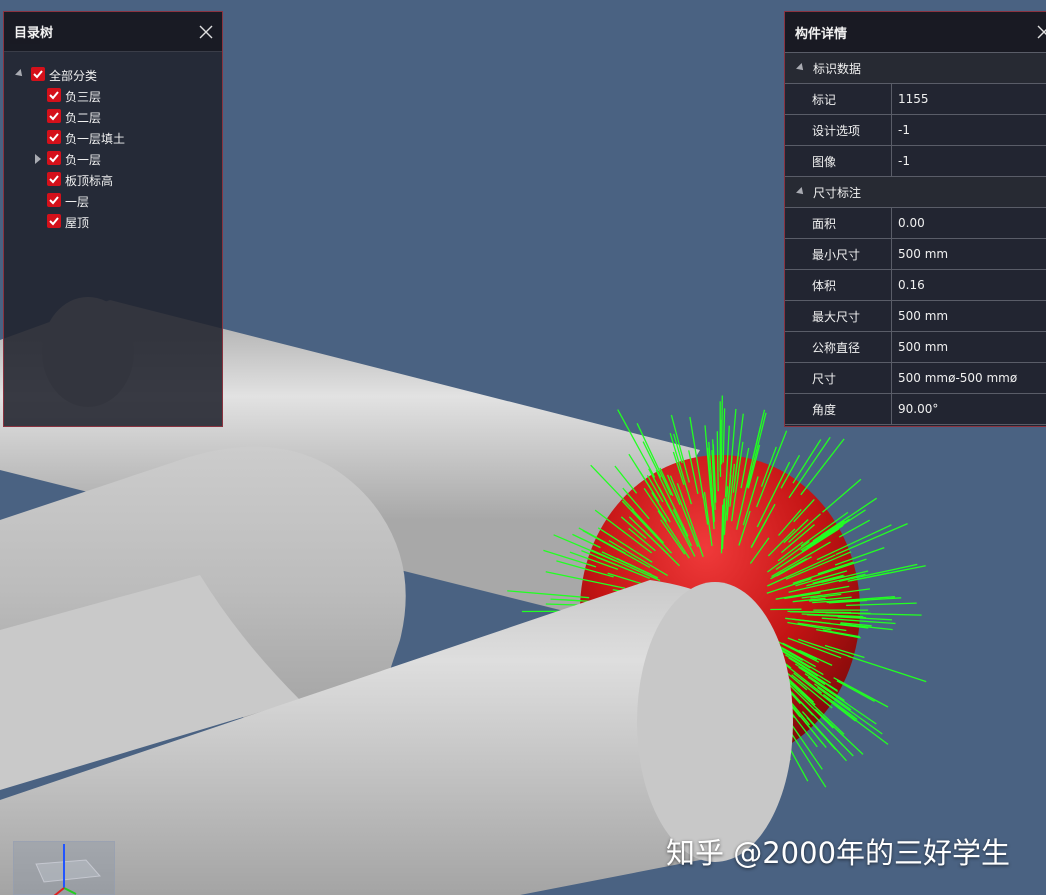  I want to click on tree-panel-close-button, so click(206, 32).